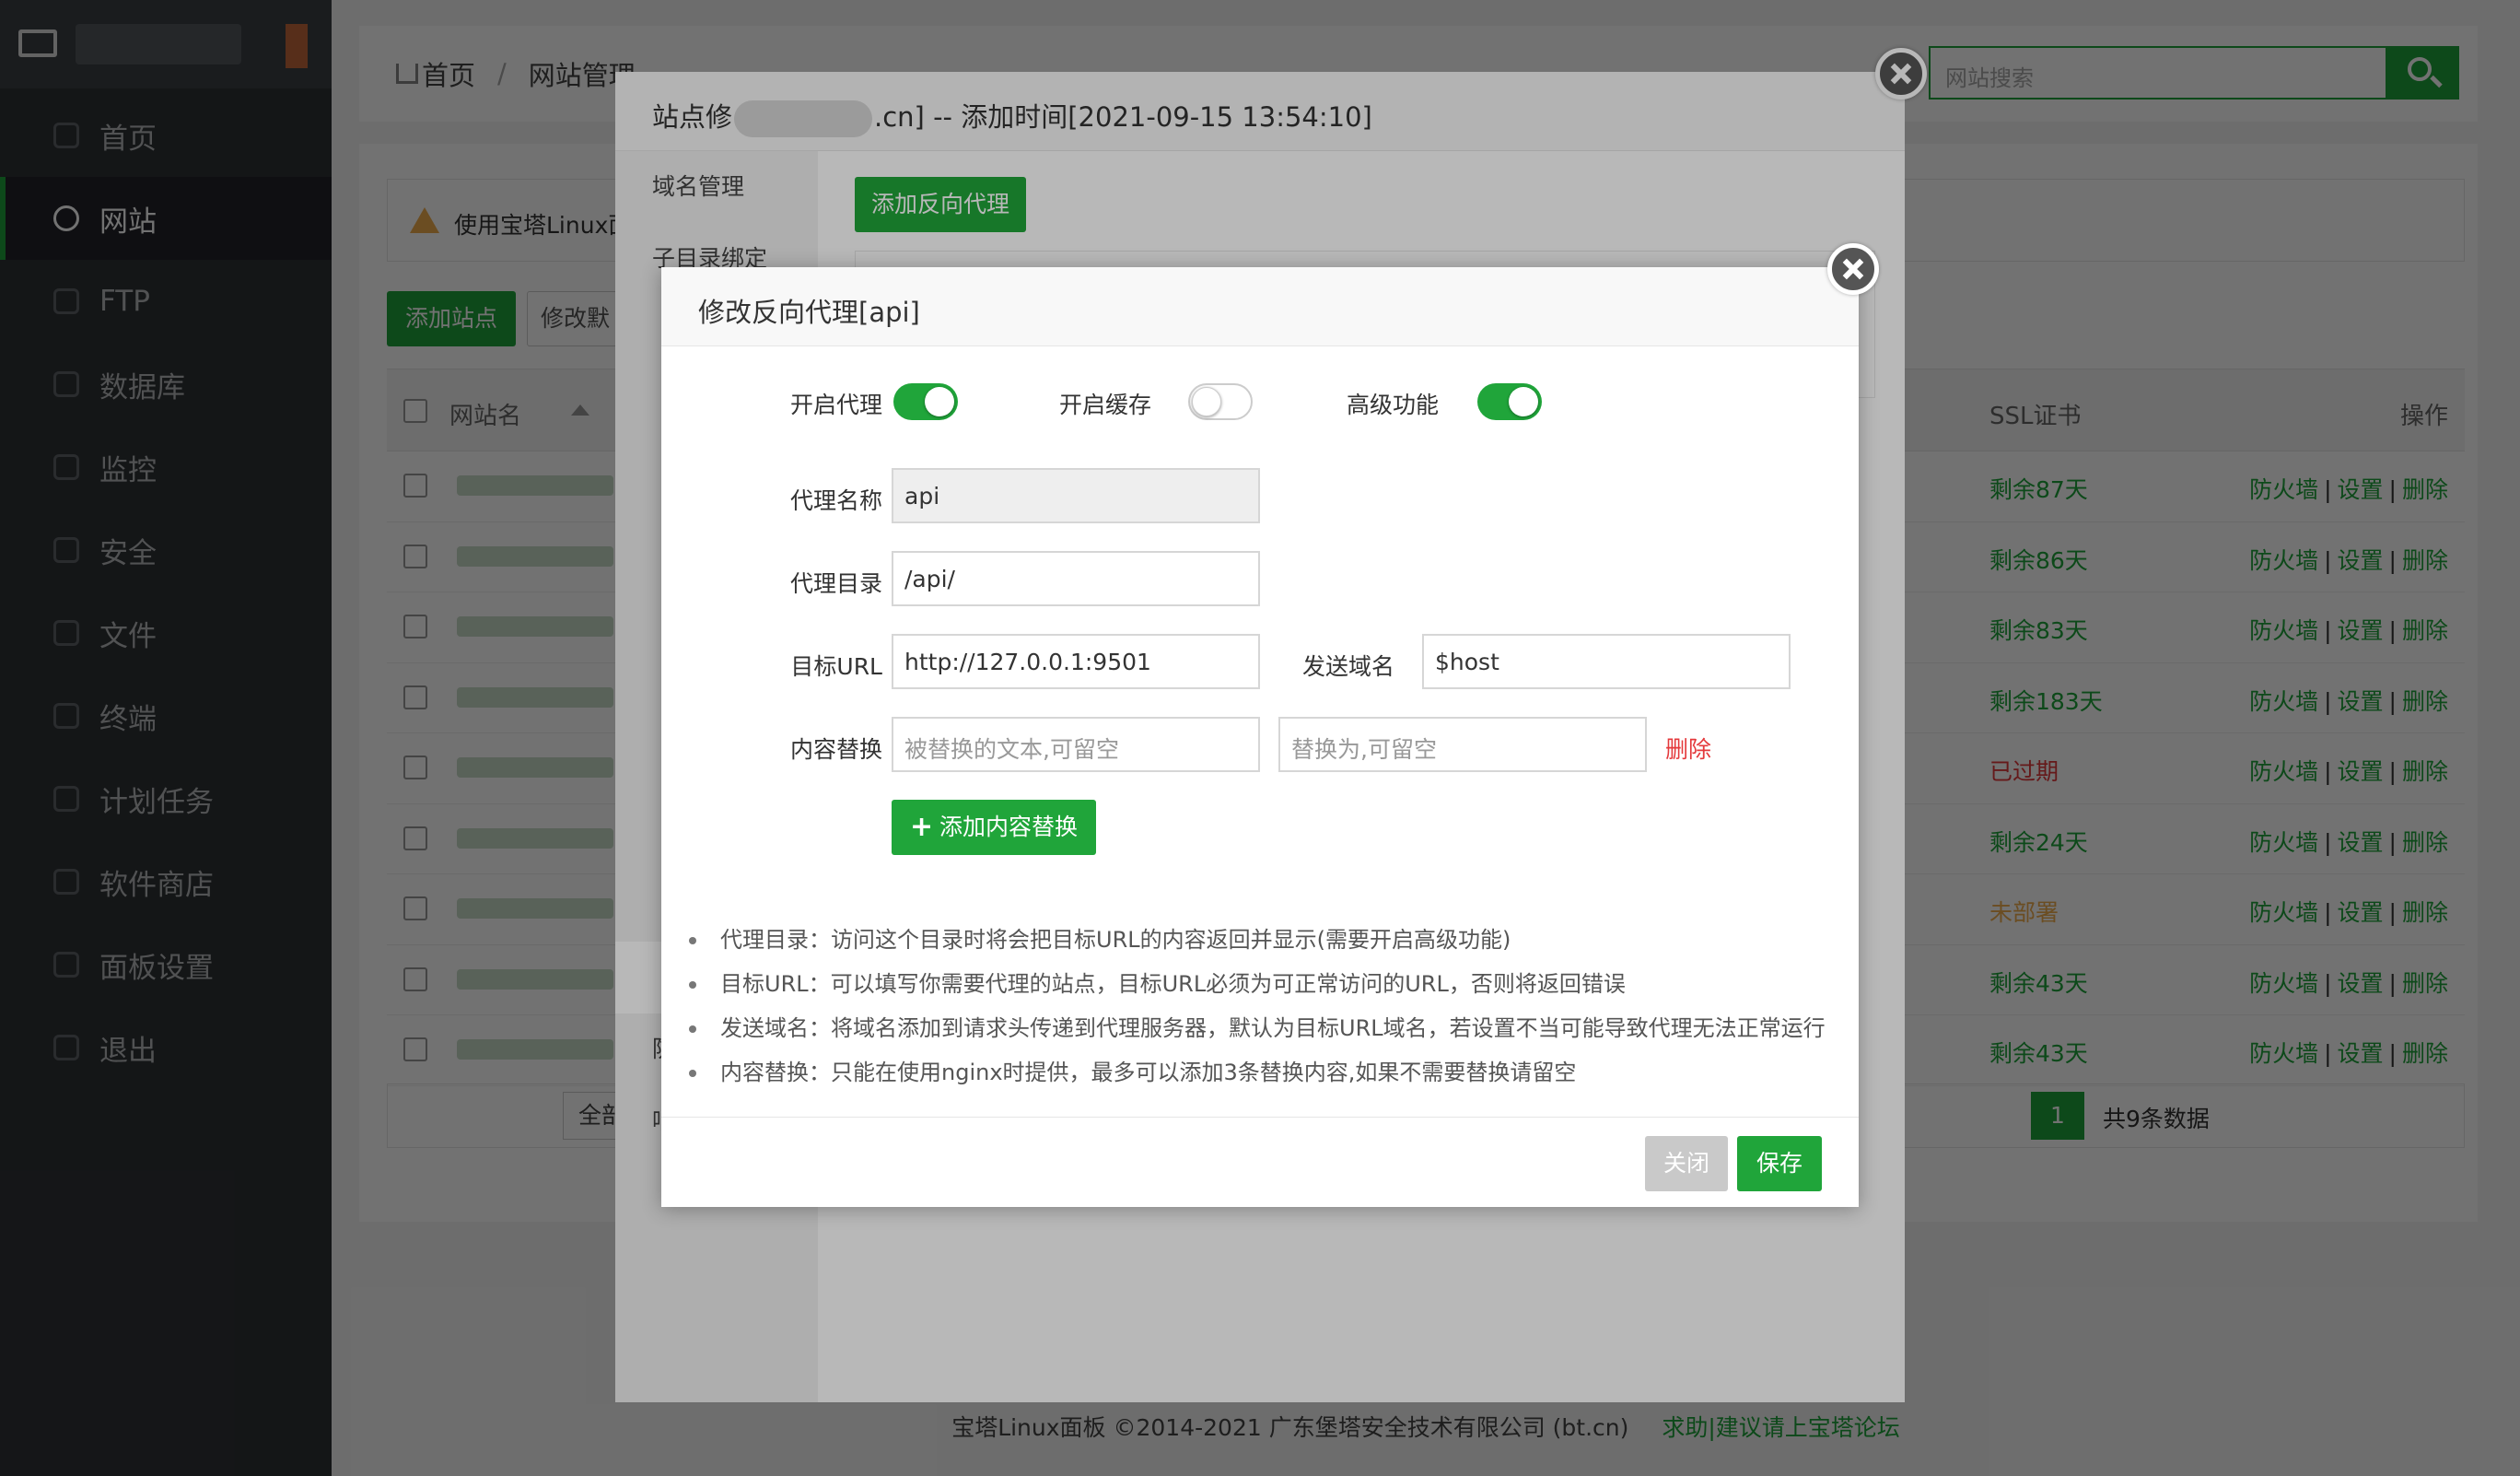 Image resolution: width=2520 pixels, height=1476 pixels. Describe the element at coordinates (1104, 405) in the screenshot. I see `enable-cache-label: 开启缓存` at that location.